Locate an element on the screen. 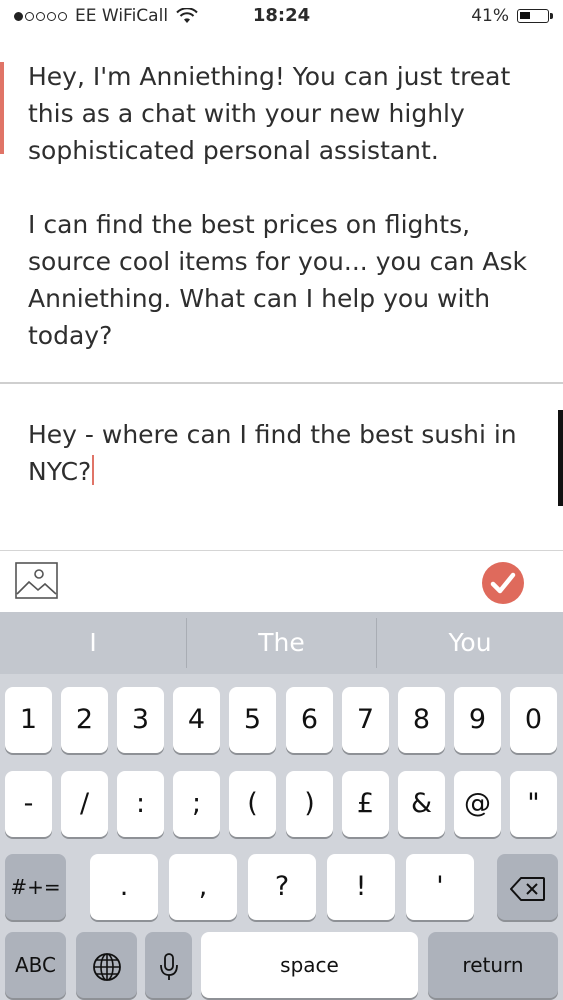  key: 3 is located at coordinates (140, 720).